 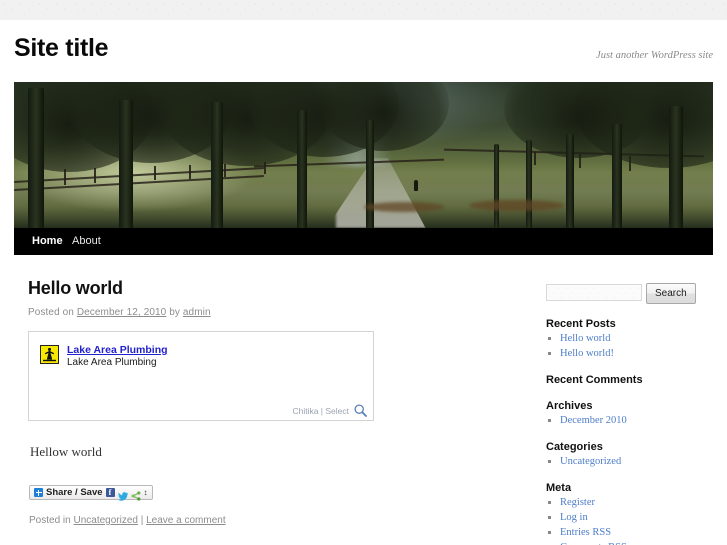 What do you see at coordinates (174, 312) in the screenshot?
I see `post-meta-by: by` at bounding box center [174, 312].